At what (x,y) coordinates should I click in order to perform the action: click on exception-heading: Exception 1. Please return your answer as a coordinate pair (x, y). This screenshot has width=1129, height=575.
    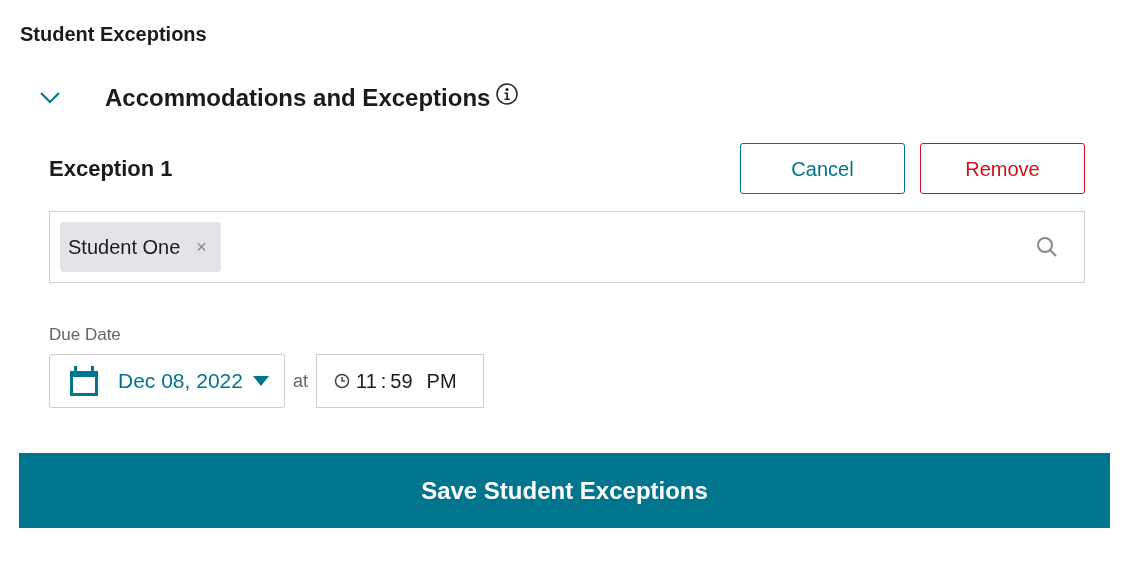
    Looking at the image, I should click on (111, 168).